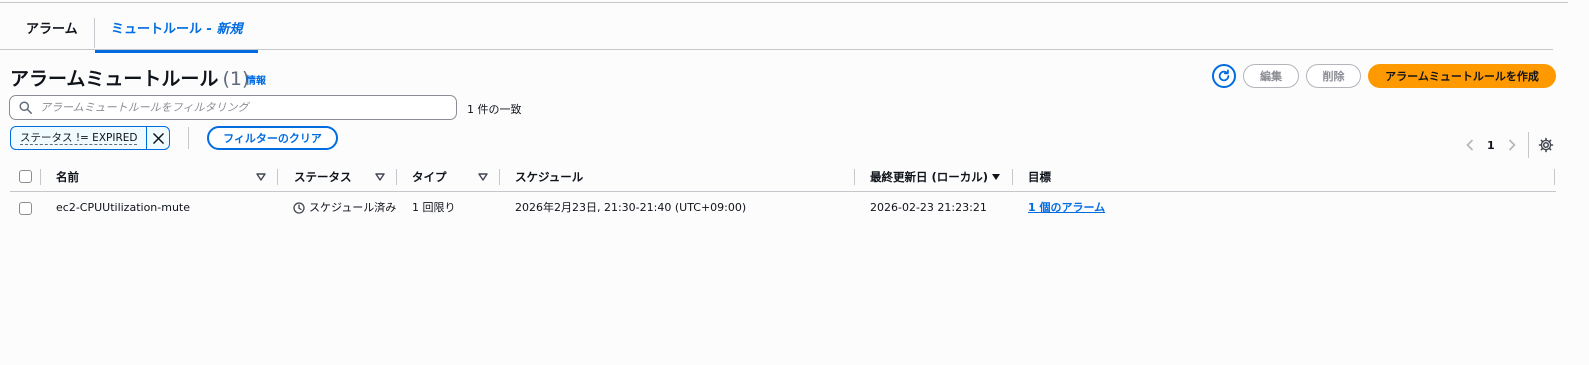  What do you see at coordinates (188, 138) in the screenshot?
I see `filter-divider` at bounding box center [188, 138].